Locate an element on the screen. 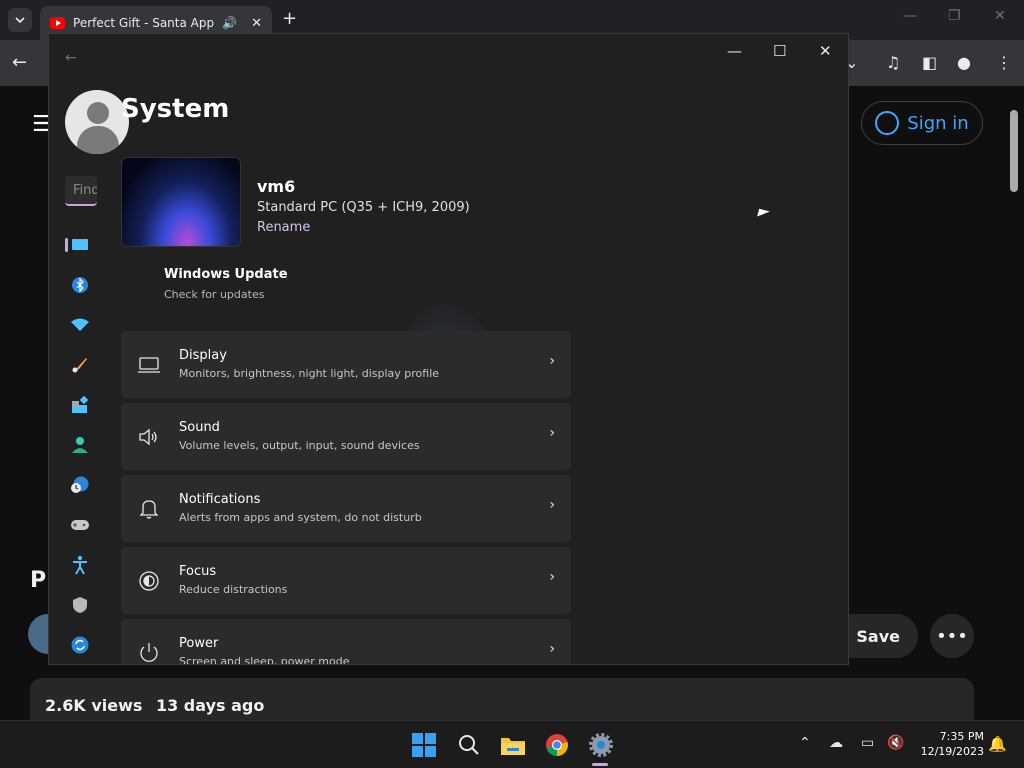 This screenshot has width=1024, height=768. nav-item-network is located at coordinates (80, 325).